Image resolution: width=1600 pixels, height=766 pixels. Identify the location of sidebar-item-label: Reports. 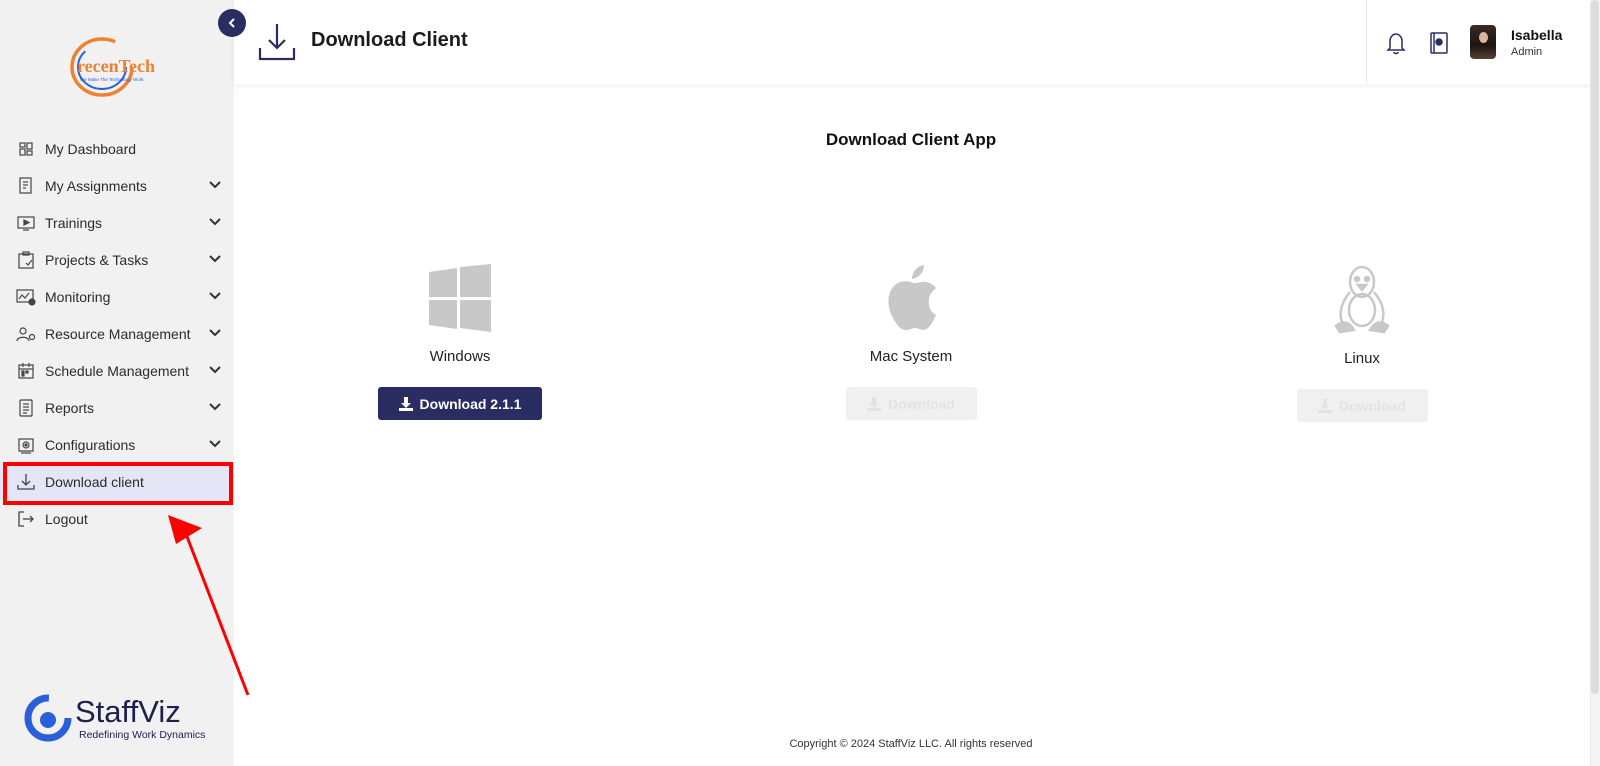
(70, 407).